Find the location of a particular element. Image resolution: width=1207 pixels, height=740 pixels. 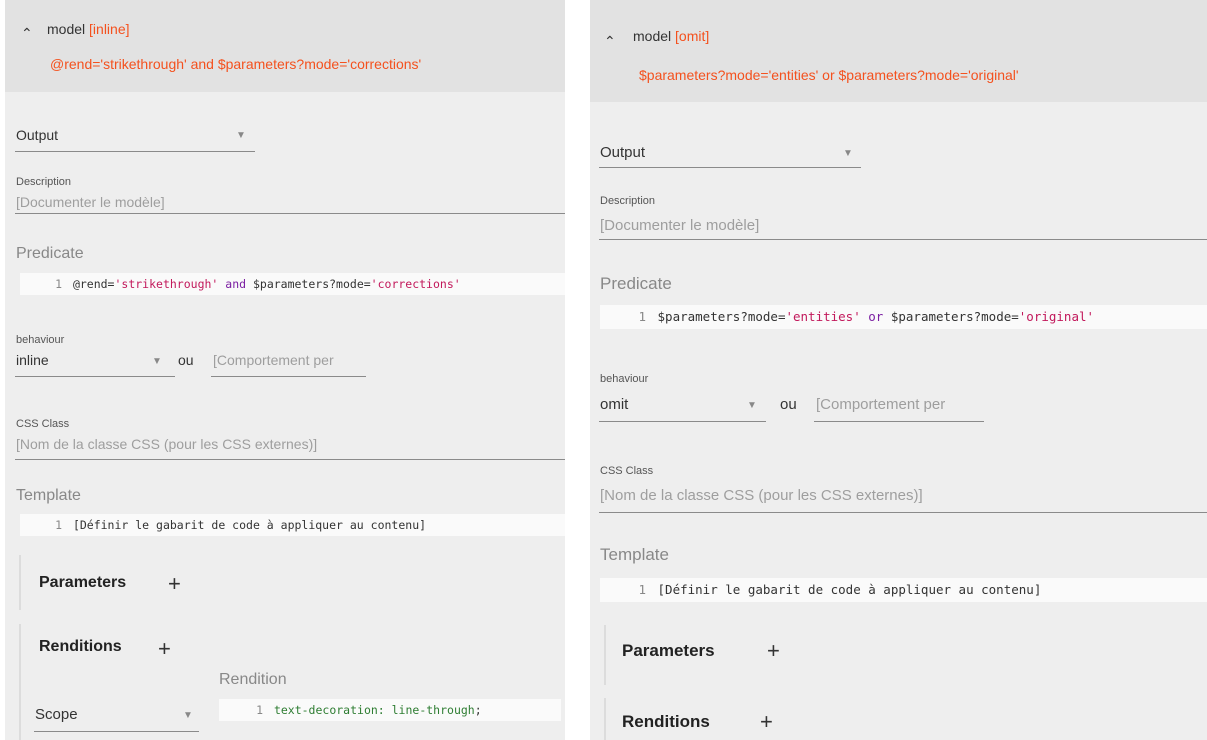

rendition-editor: 1 text-decoration: line-through; is located at coordinates (390, 710).